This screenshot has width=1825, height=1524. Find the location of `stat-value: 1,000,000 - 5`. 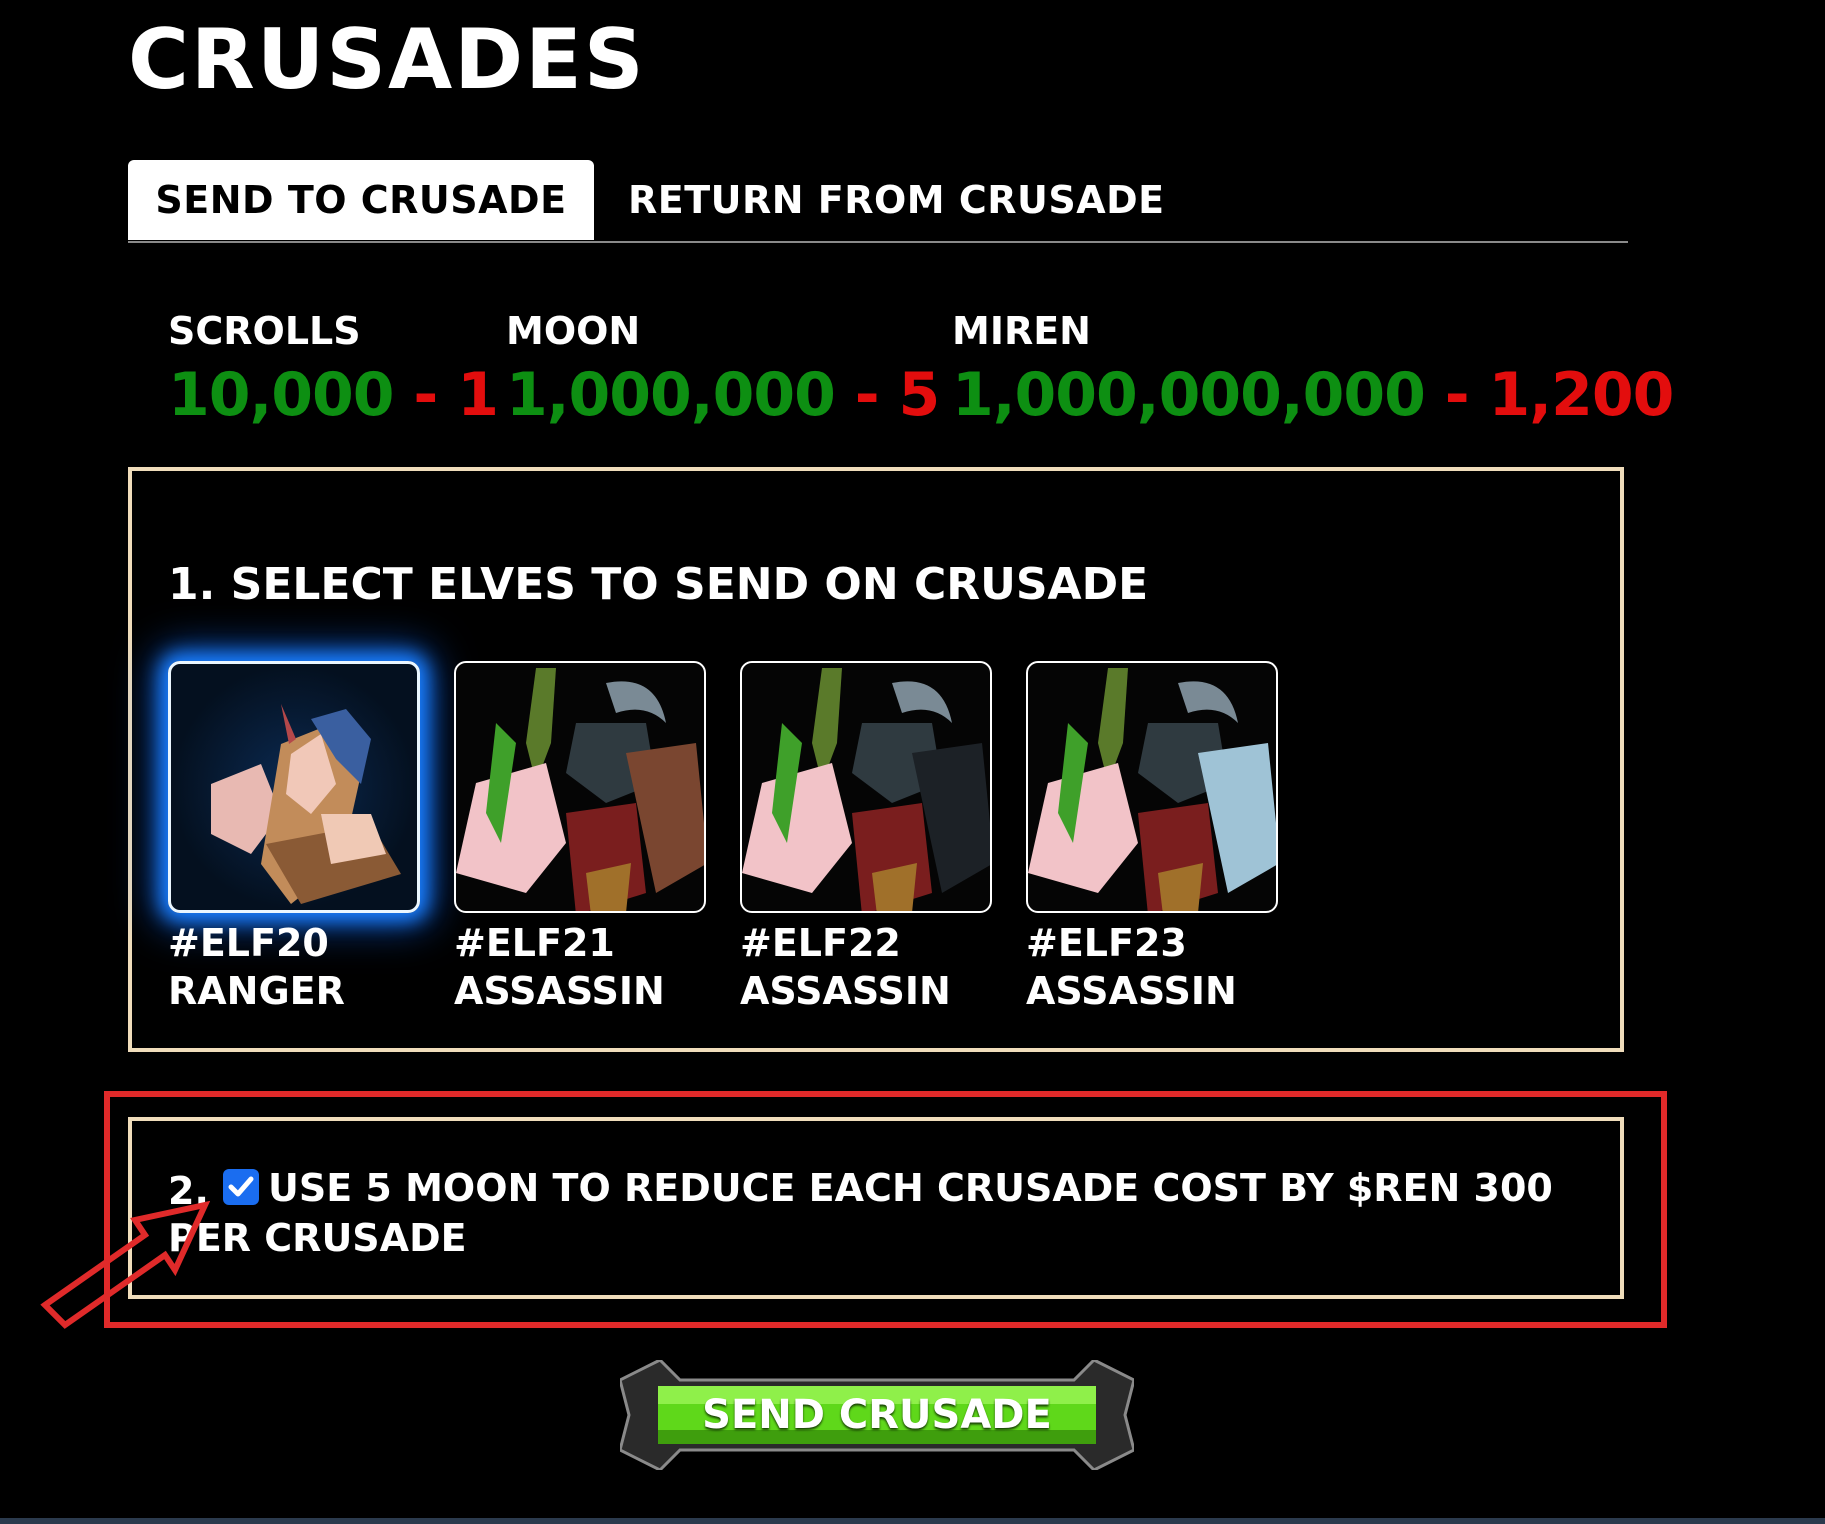

stat-value: 1,000,000 - 5 is located at coordinates (723, 395).